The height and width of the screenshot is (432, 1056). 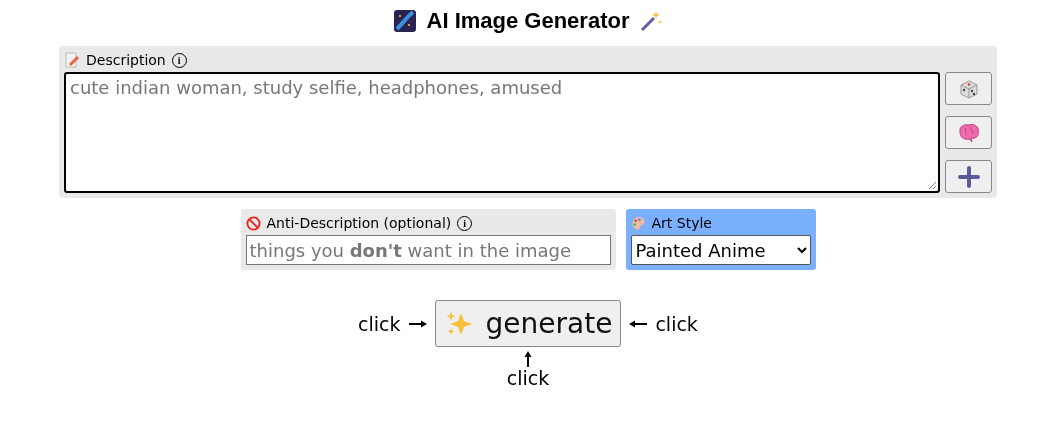 I want to click on brain-icon, so click(x=968, y=132).